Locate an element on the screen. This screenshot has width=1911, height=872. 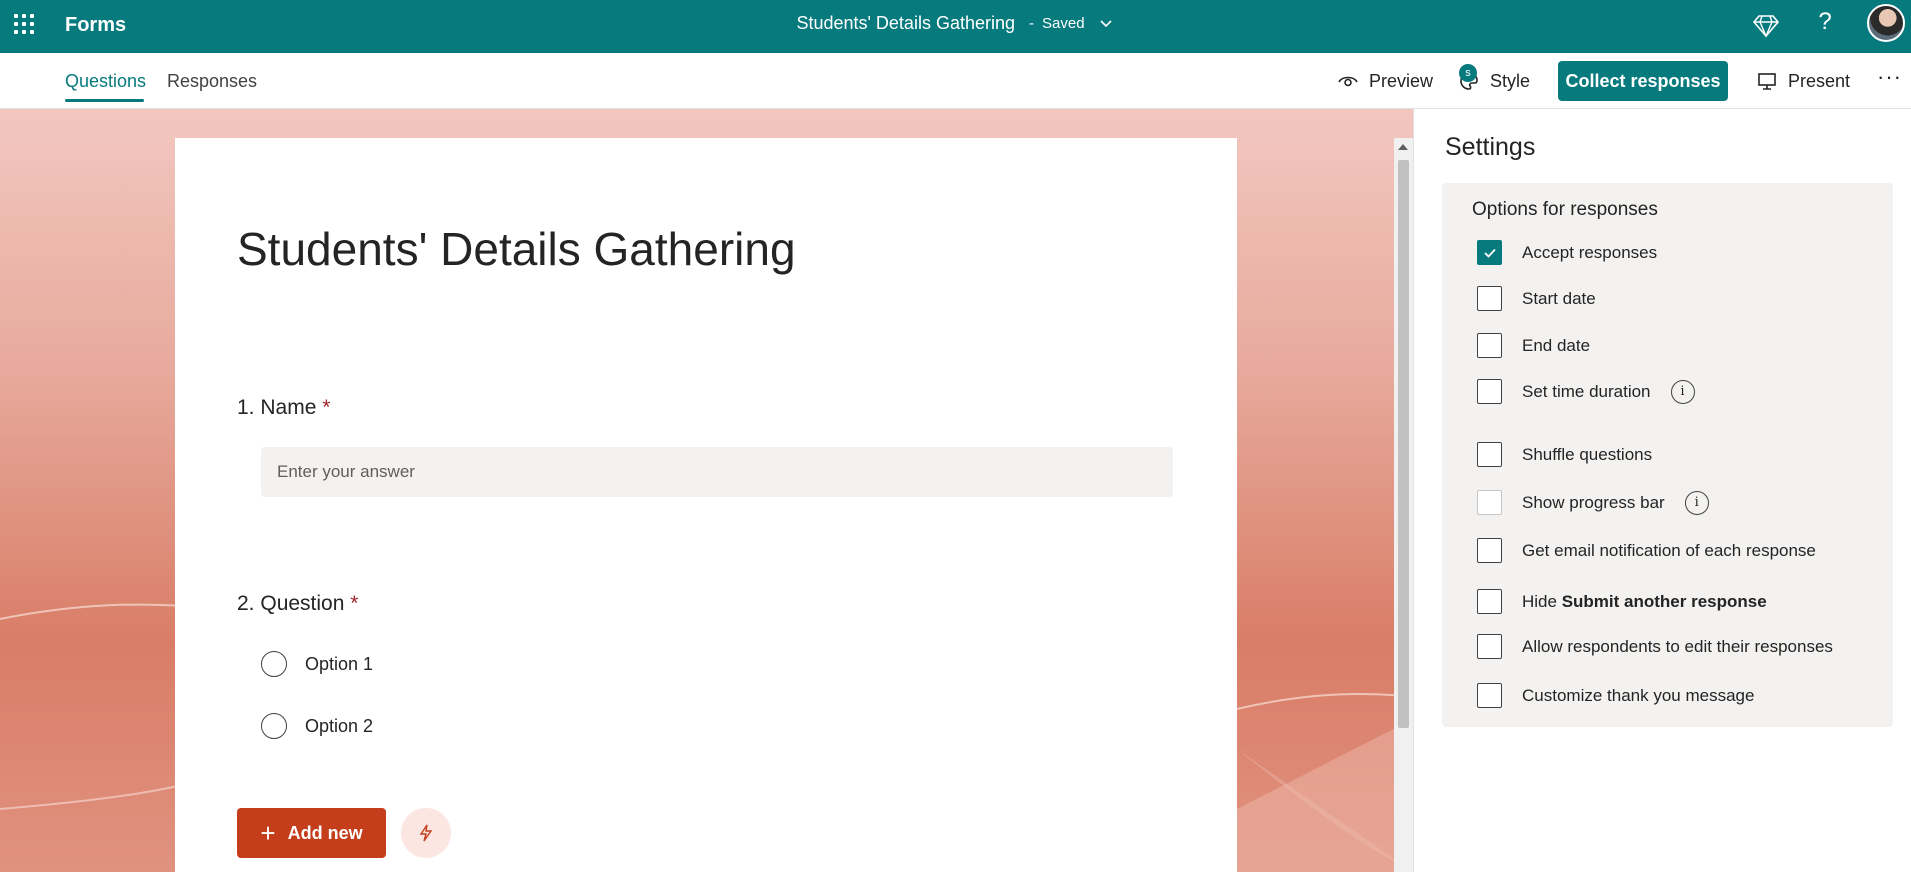
tab-questions: Questions is located at coordinates (105, 81).